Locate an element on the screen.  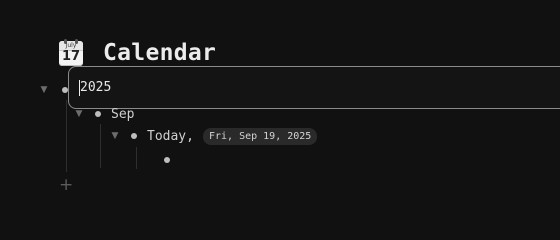
calendar-icon-day: 17 is located at coordinates (71, 56).